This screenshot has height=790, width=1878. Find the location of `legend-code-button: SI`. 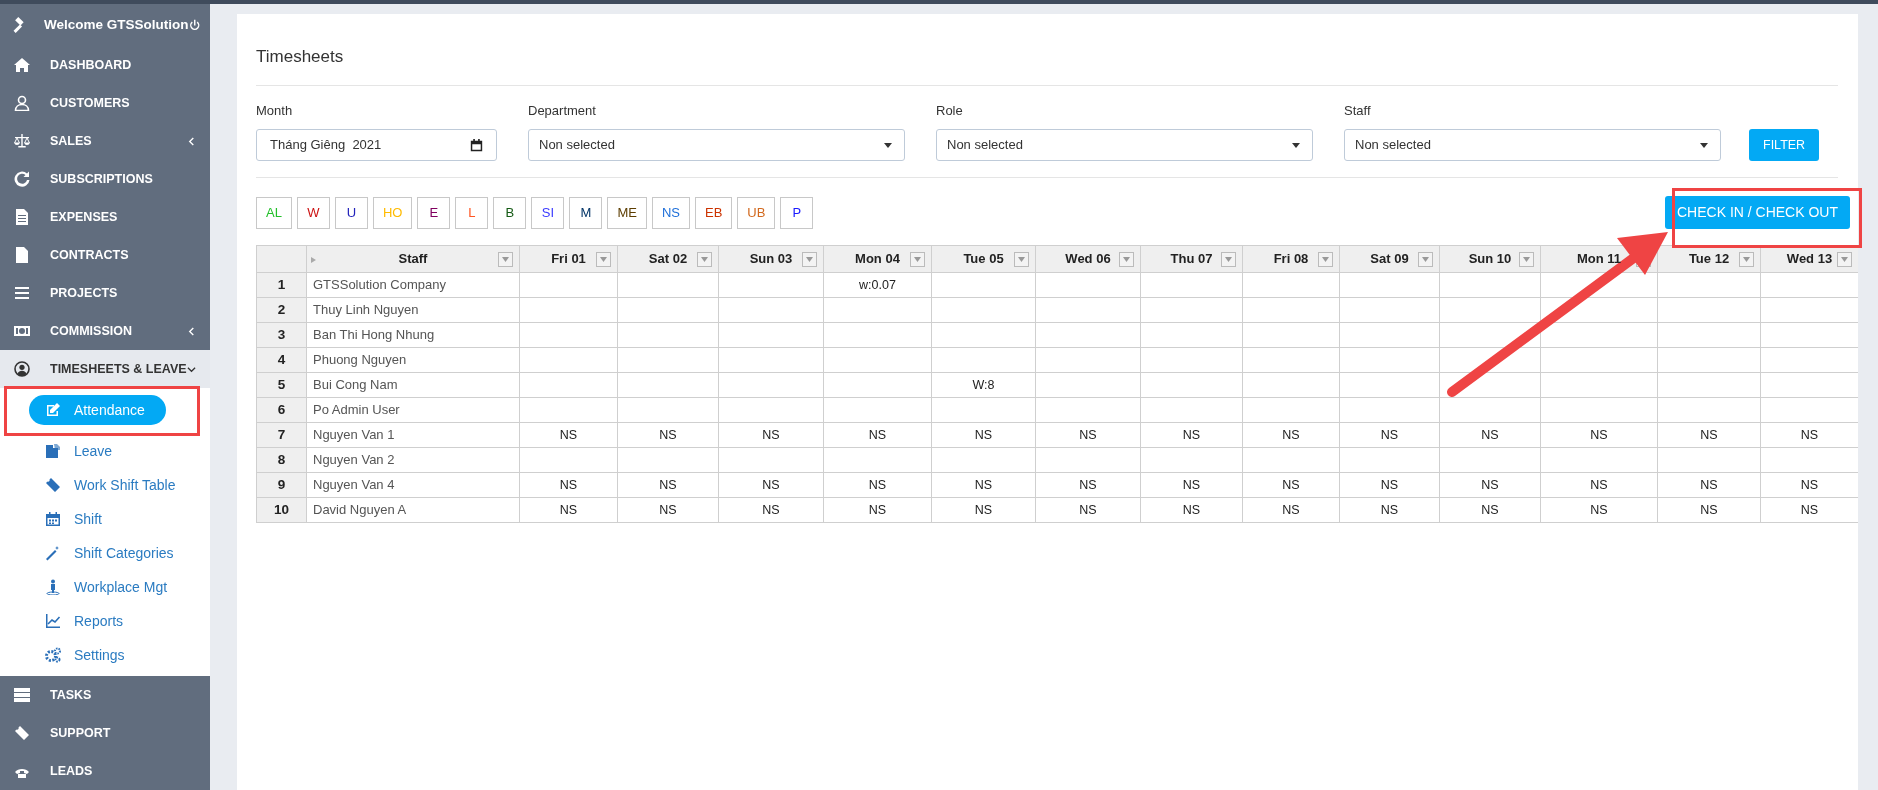

legend-code-button: SI is located at coordinates (548, 212).